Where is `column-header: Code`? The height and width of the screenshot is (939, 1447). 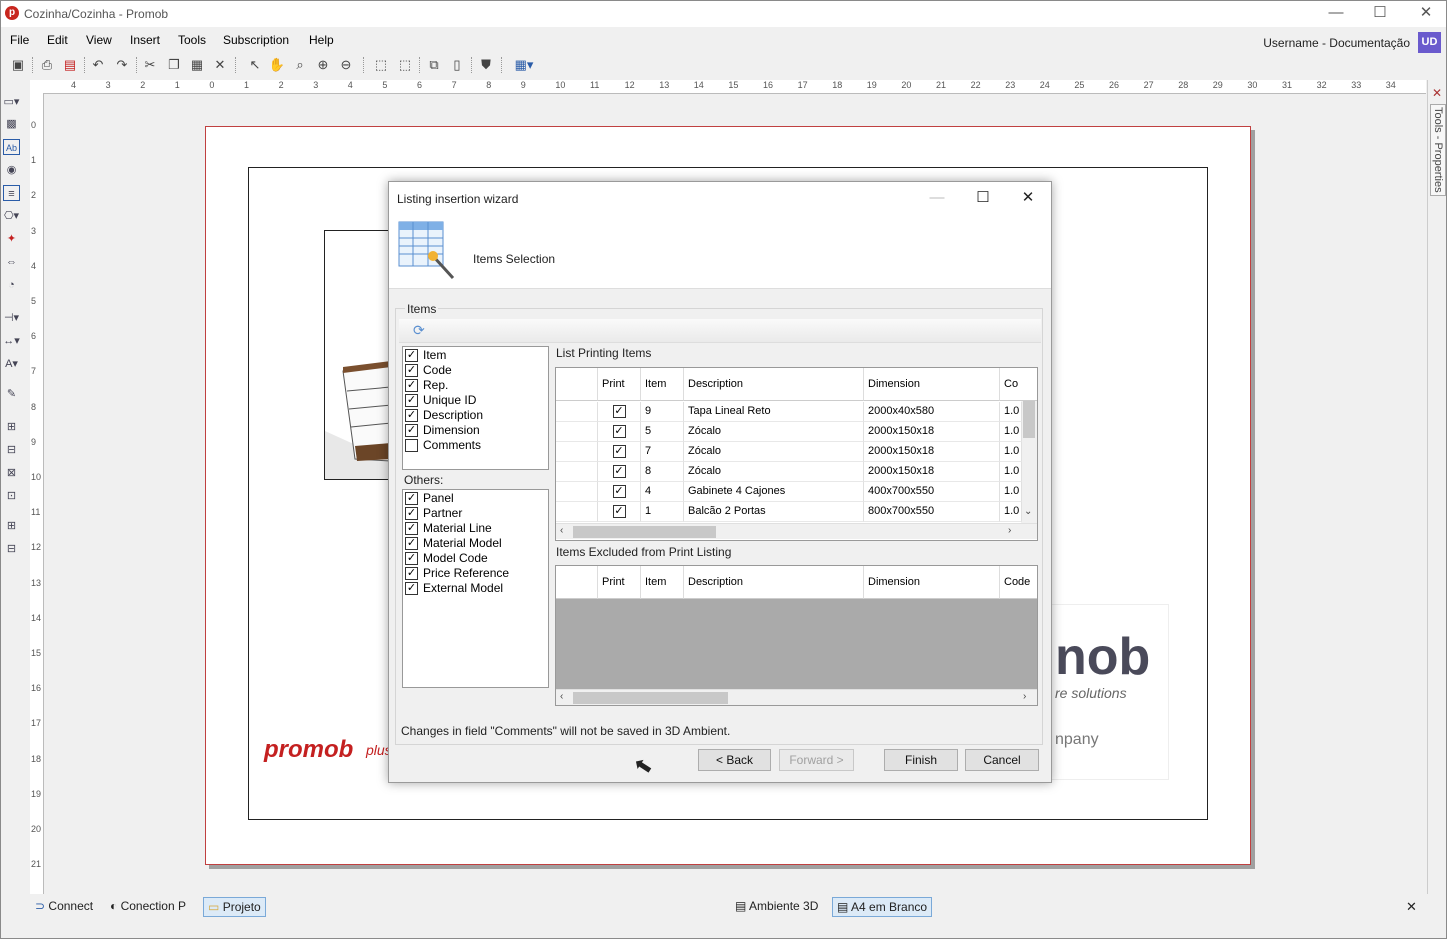 column-header: Code is located at coordinates (1018, 582).